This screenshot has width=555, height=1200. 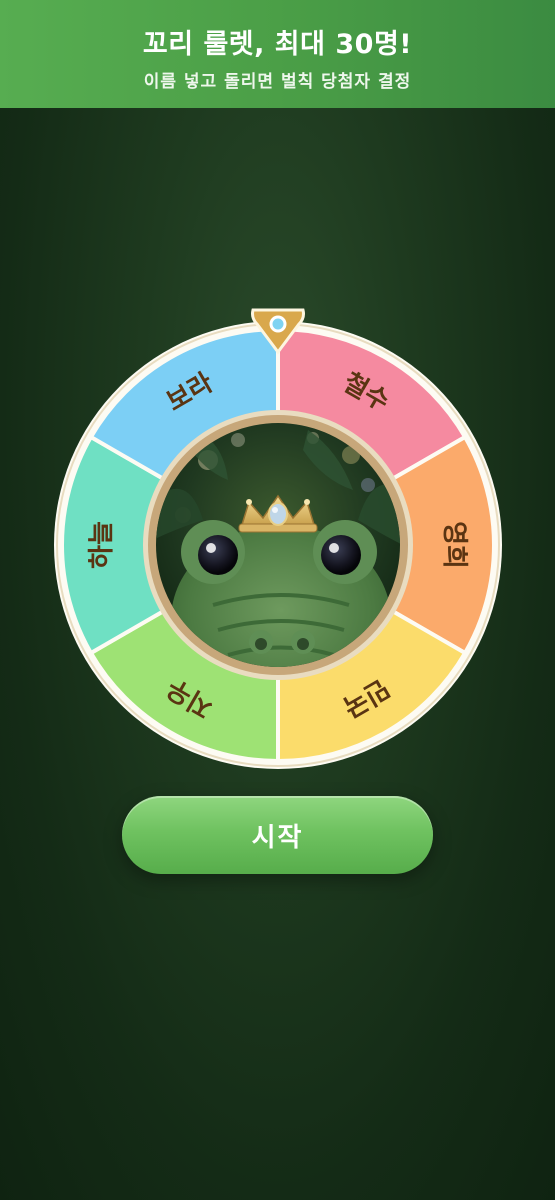 What do you see at coordinates (102, 545) in the screenshot?
I see `wheel-segment-label-5: 하늘` at bounding box center [102, 545].